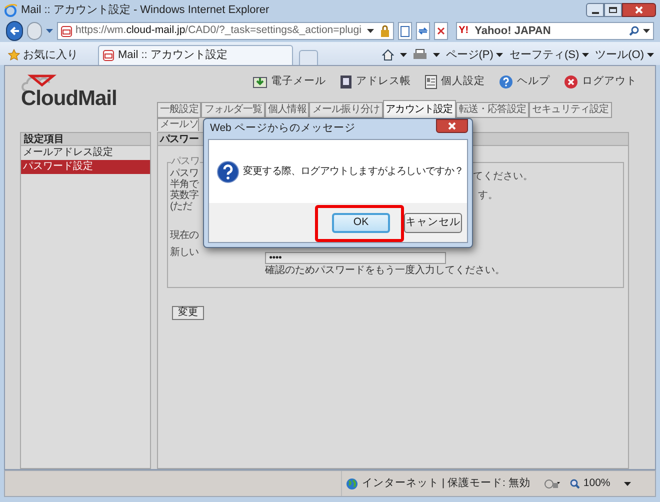  Describe the element at coordinates (385, 271) in the screenshot. I see `hint-text: 確認のためパスワードをもう一度入力してください。` at that location.